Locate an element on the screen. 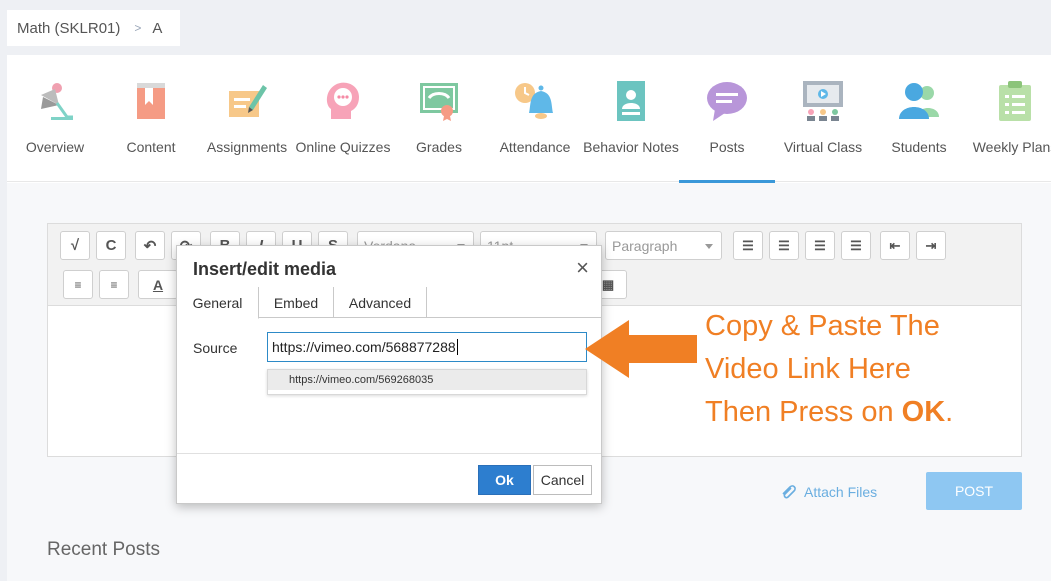 This screenshot has width=1051, height=581. text-cursor is located at coordinates (457, 347).